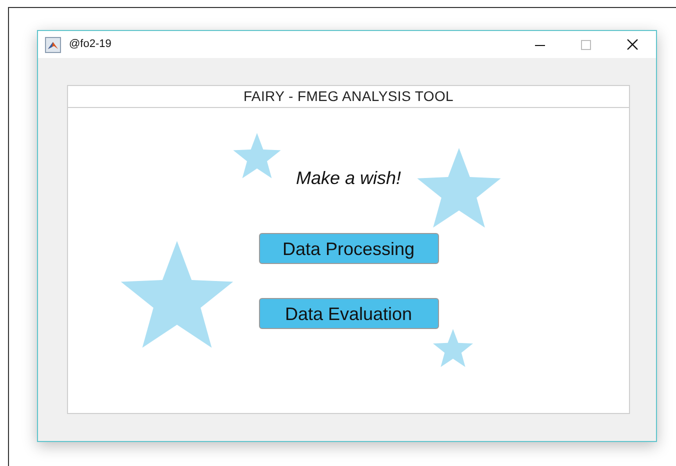 The image size is (676, 466). What do you see at coordinates (348, 313) in the screenshot?
I see `action-button: Data Evaluation` at bounding box center [348, 313].